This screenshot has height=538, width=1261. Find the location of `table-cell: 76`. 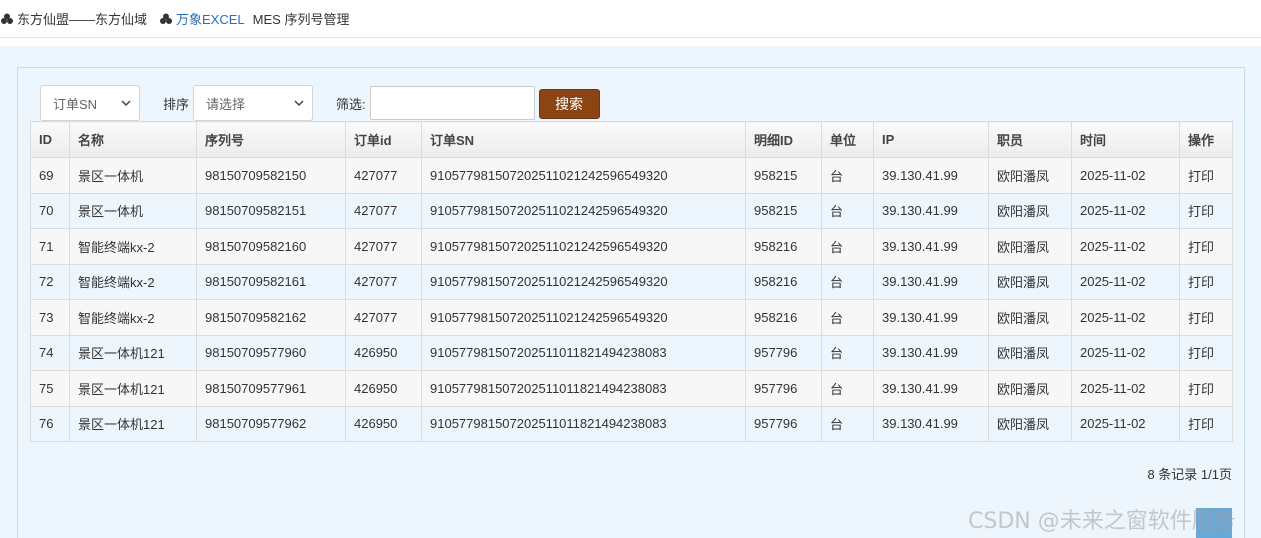

table-cell: 76 is located at coordinates (50, 423).